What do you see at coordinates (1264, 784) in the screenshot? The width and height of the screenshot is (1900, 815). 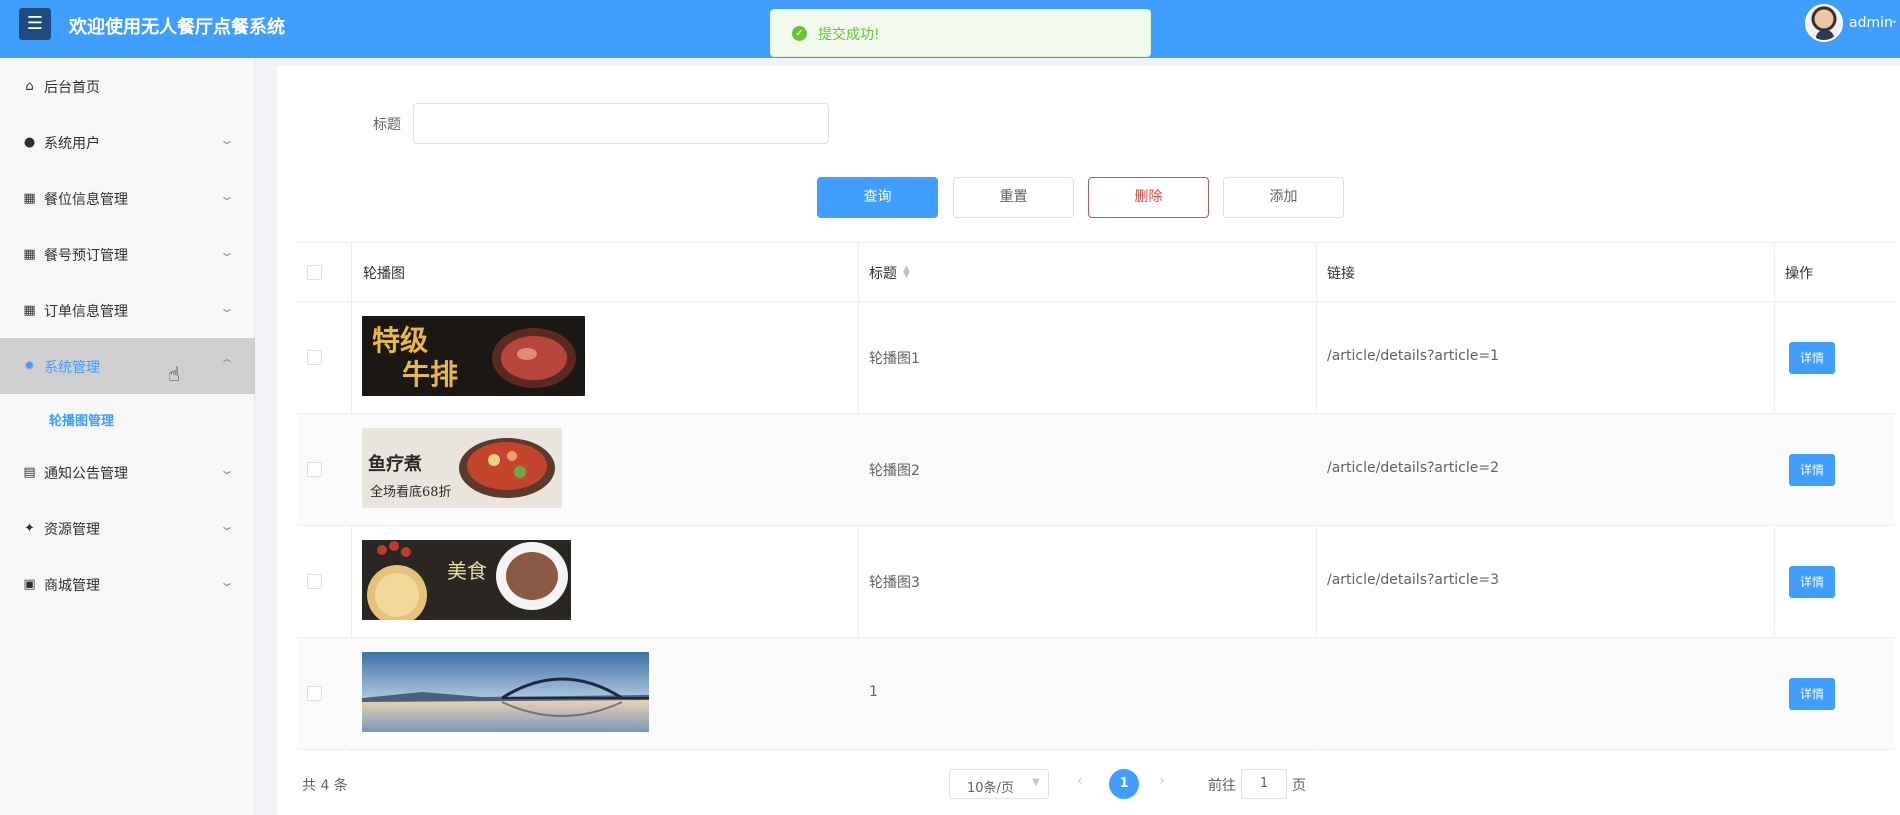 I see `goto-page-input: 1` at bounding box center [1264, 784].